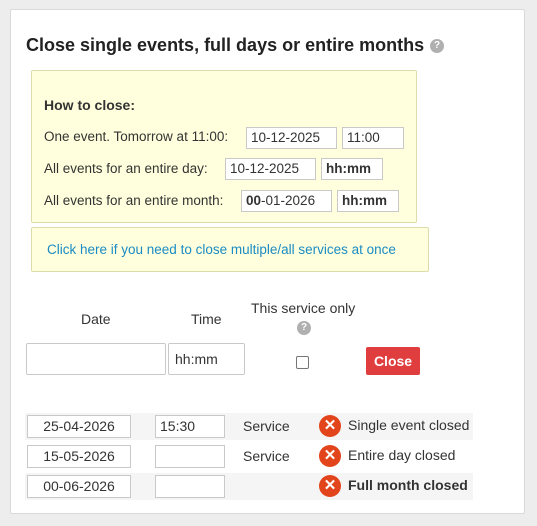 This screenshot has width=537, height=526. I want to click on howto-one-event-date: 10-12-2025, so click(291, 138).